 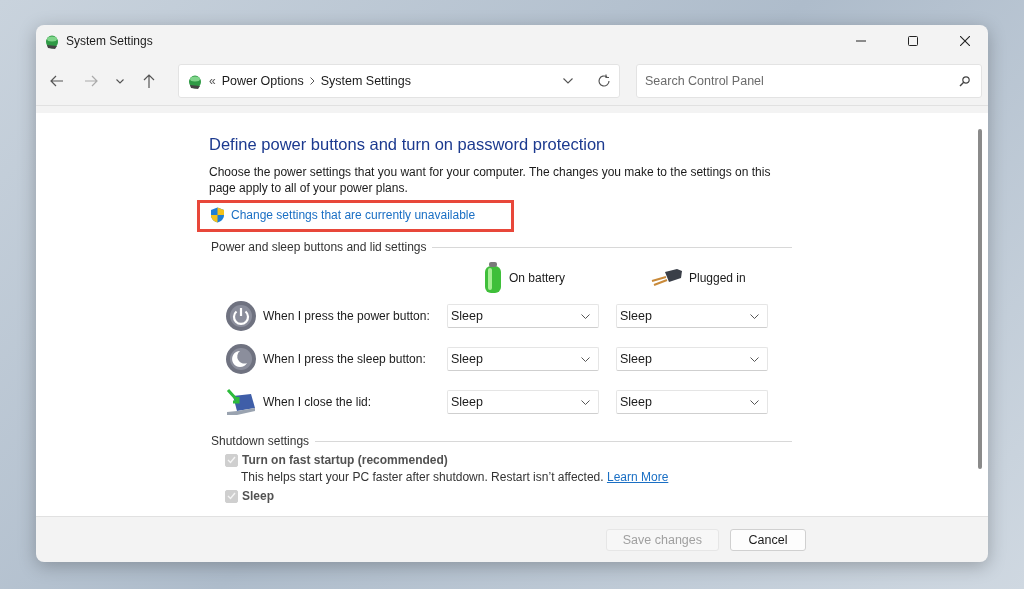 I want to click on column-heading: On battery, so click(x=537, y=278).